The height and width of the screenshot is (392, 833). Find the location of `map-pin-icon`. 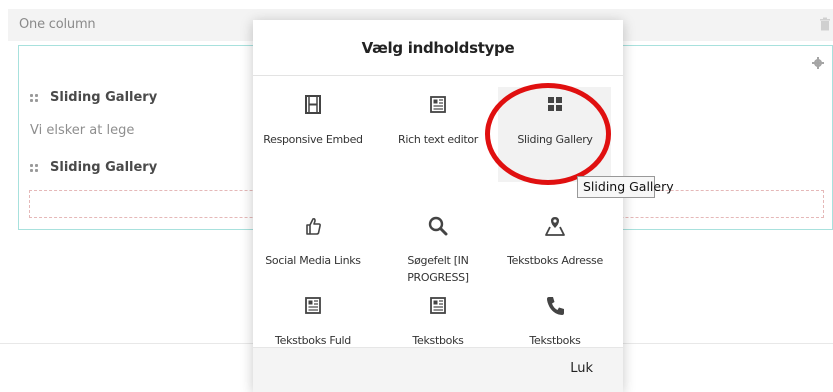

map-pin-icon is located at coordinates (555, 226).